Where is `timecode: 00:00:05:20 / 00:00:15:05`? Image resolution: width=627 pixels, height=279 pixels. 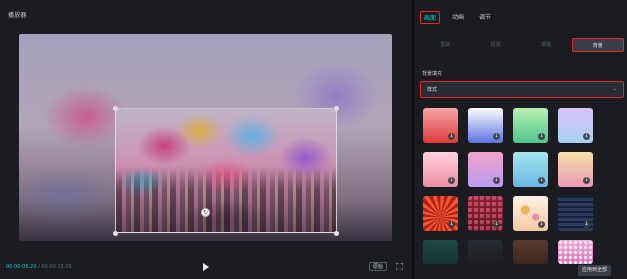 timecode: 00:00:05:20 / 00:00:15:05 is located at coordinates (39, 267).